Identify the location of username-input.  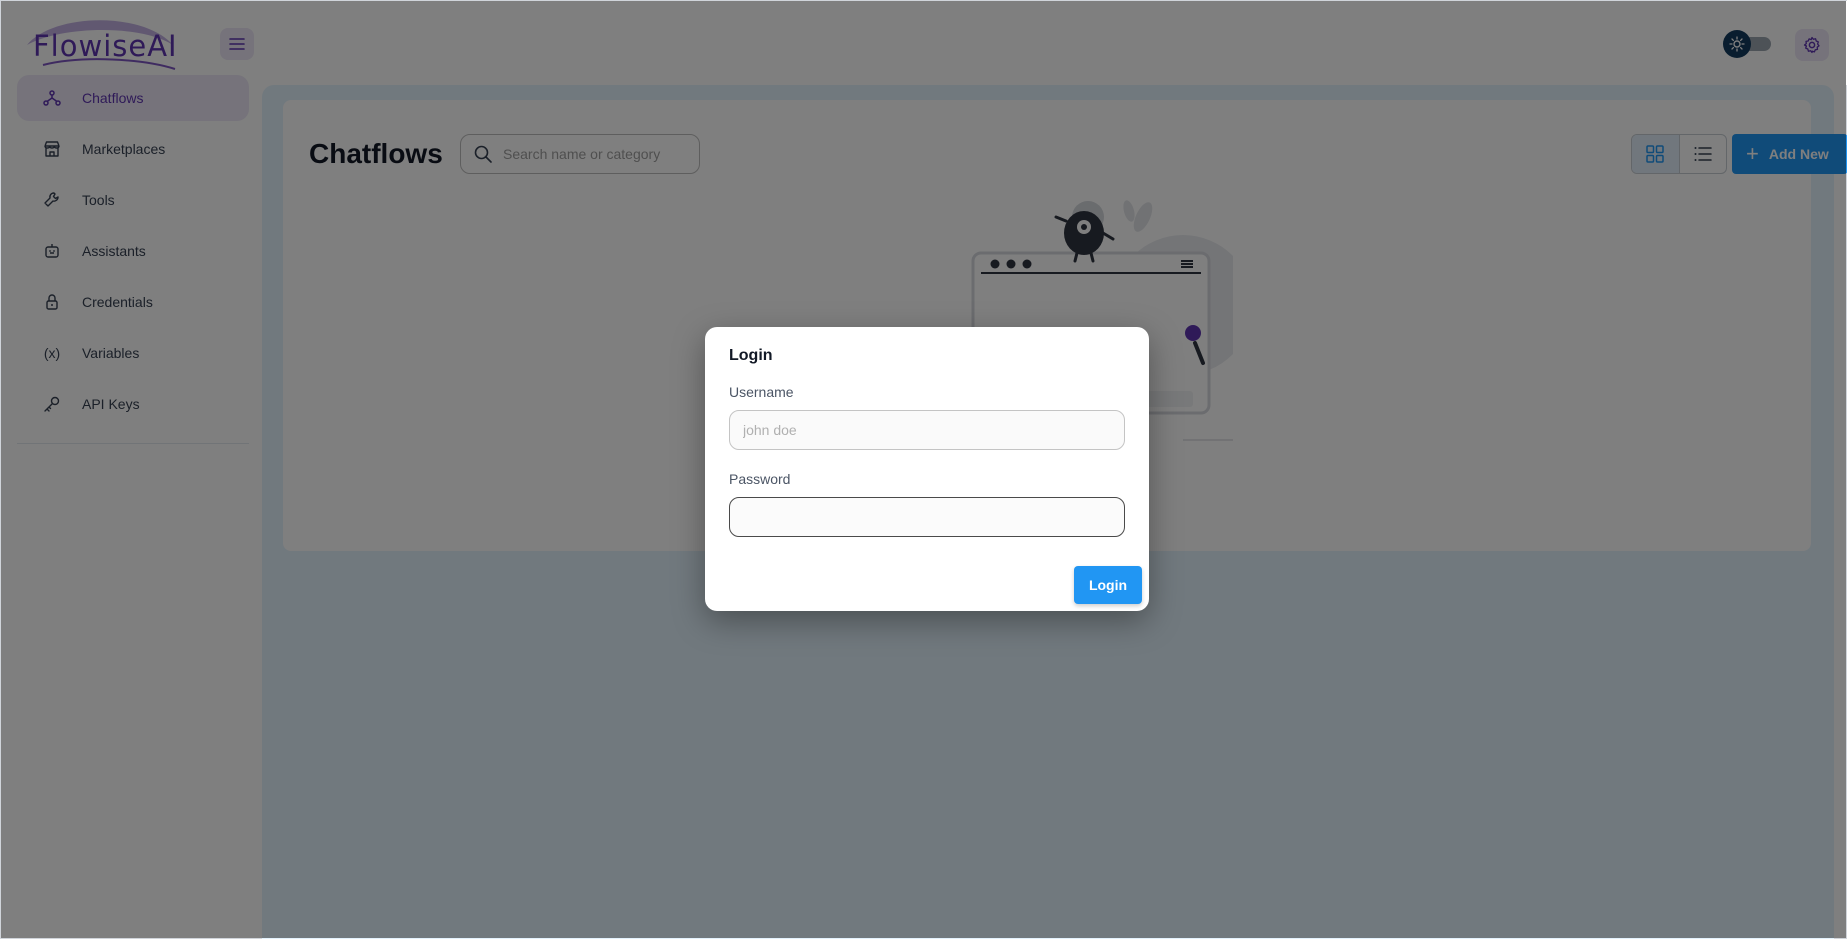
(928, 430).